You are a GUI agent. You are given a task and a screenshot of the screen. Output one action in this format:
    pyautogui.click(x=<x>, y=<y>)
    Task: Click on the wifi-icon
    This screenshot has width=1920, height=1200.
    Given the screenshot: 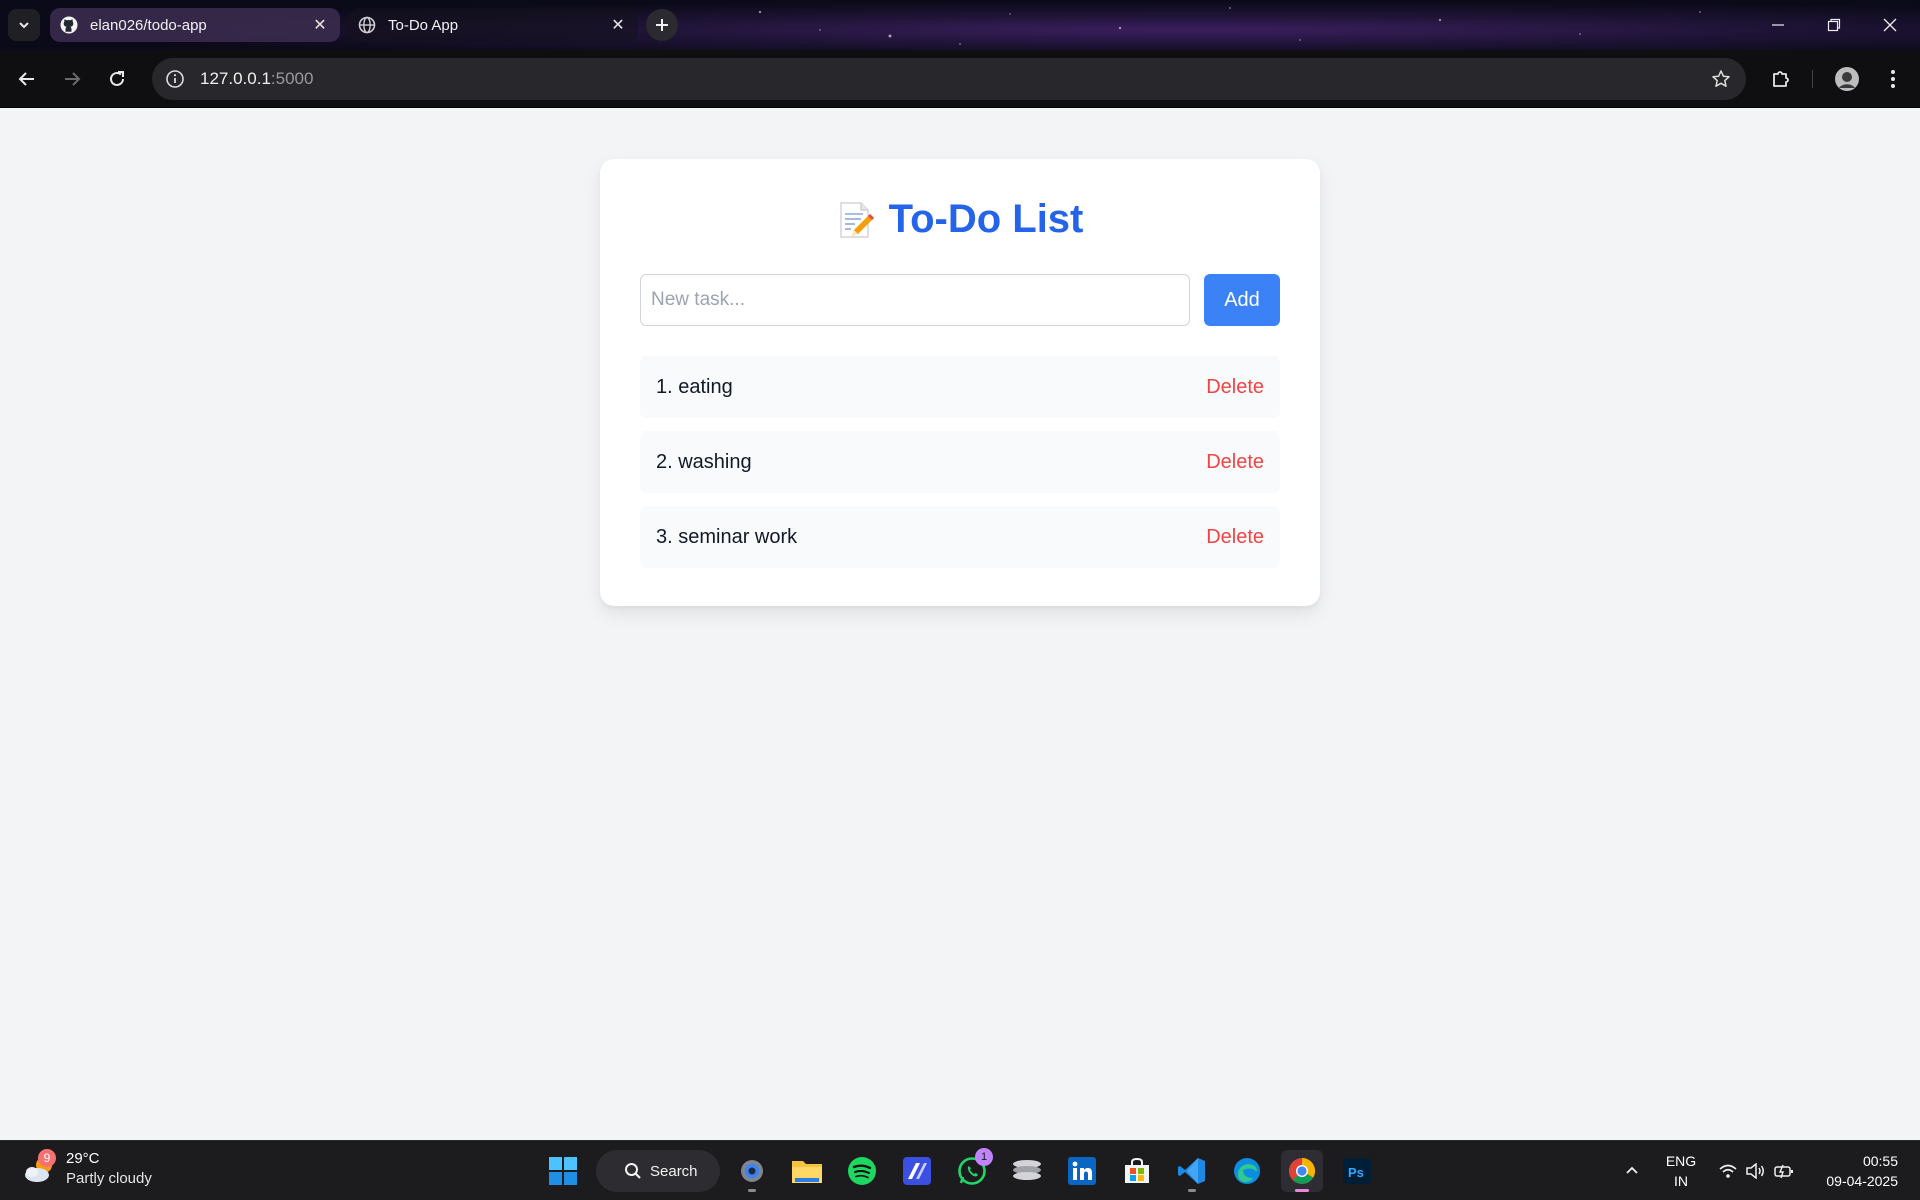 What is the action you would take?
    pyautogui.click(x=1728, y=1170)
    